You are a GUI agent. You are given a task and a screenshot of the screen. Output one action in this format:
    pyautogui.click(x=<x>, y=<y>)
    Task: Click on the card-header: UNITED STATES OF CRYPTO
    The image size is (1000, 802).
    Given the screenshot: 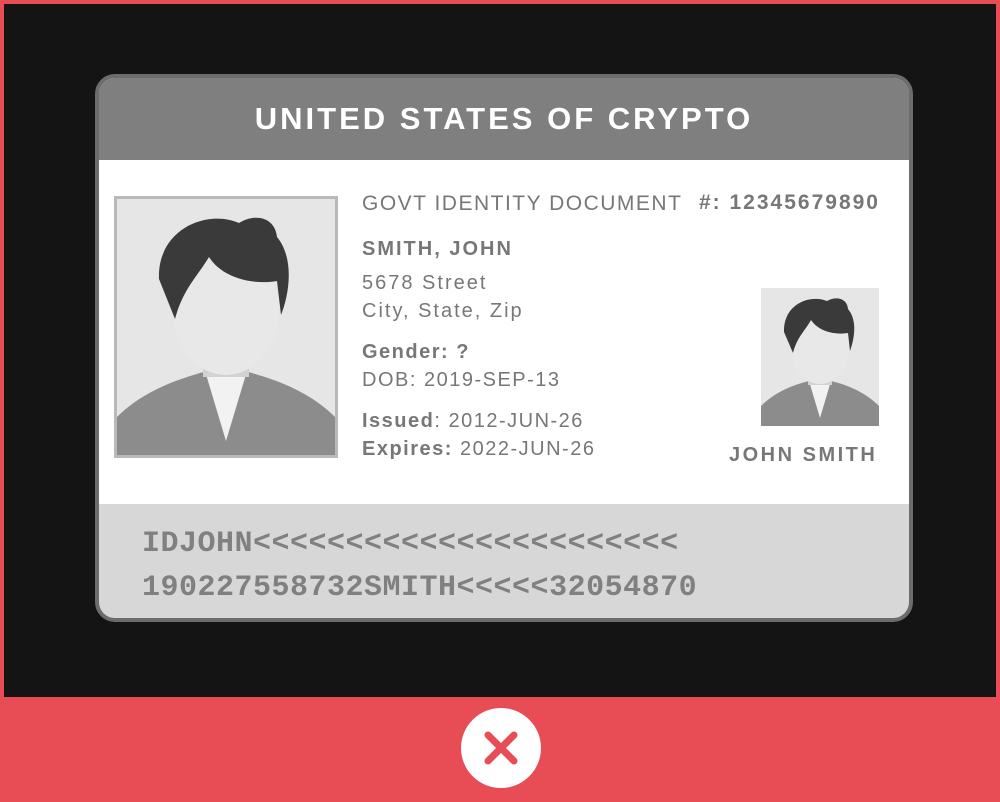 What is the action you would take?
    pyautogui.click(x=504, y=119)
    